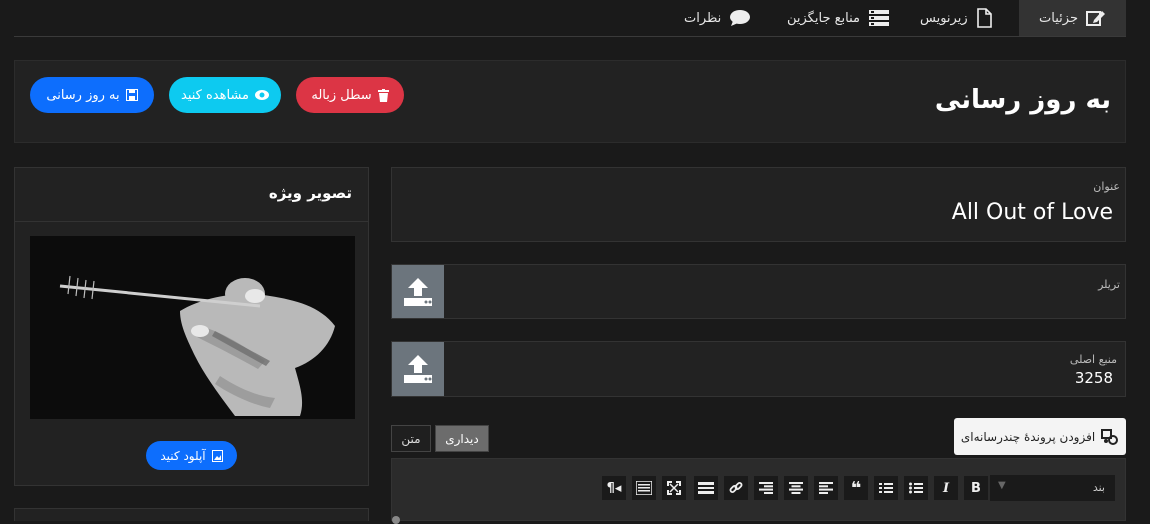 The image size is (1150, 524). I want to click on align-left-button, so click(826, 488).